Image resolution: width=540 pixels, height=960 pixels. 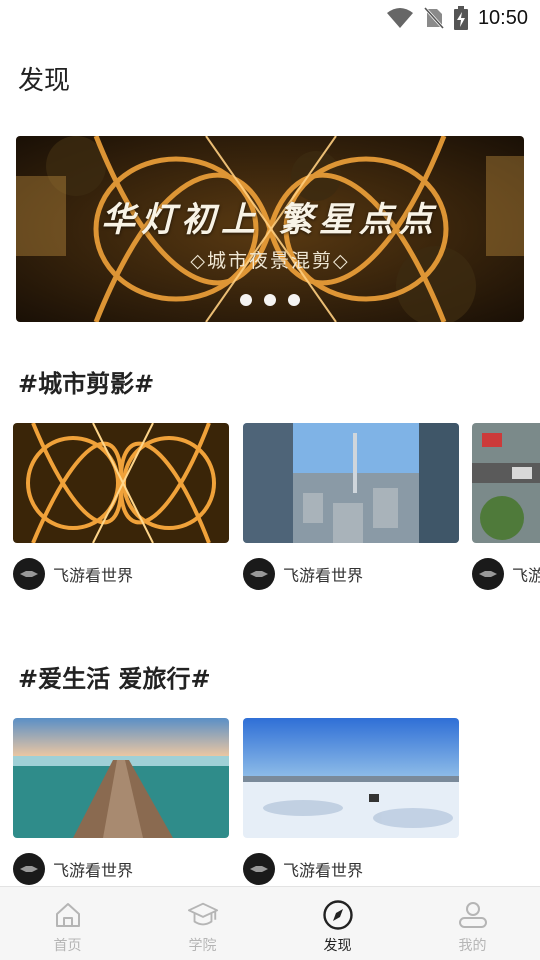 What do you see at coordinates (202, 946) in the screenshot?
I see `tab-label: 学院` at bounding box center [202, 946].